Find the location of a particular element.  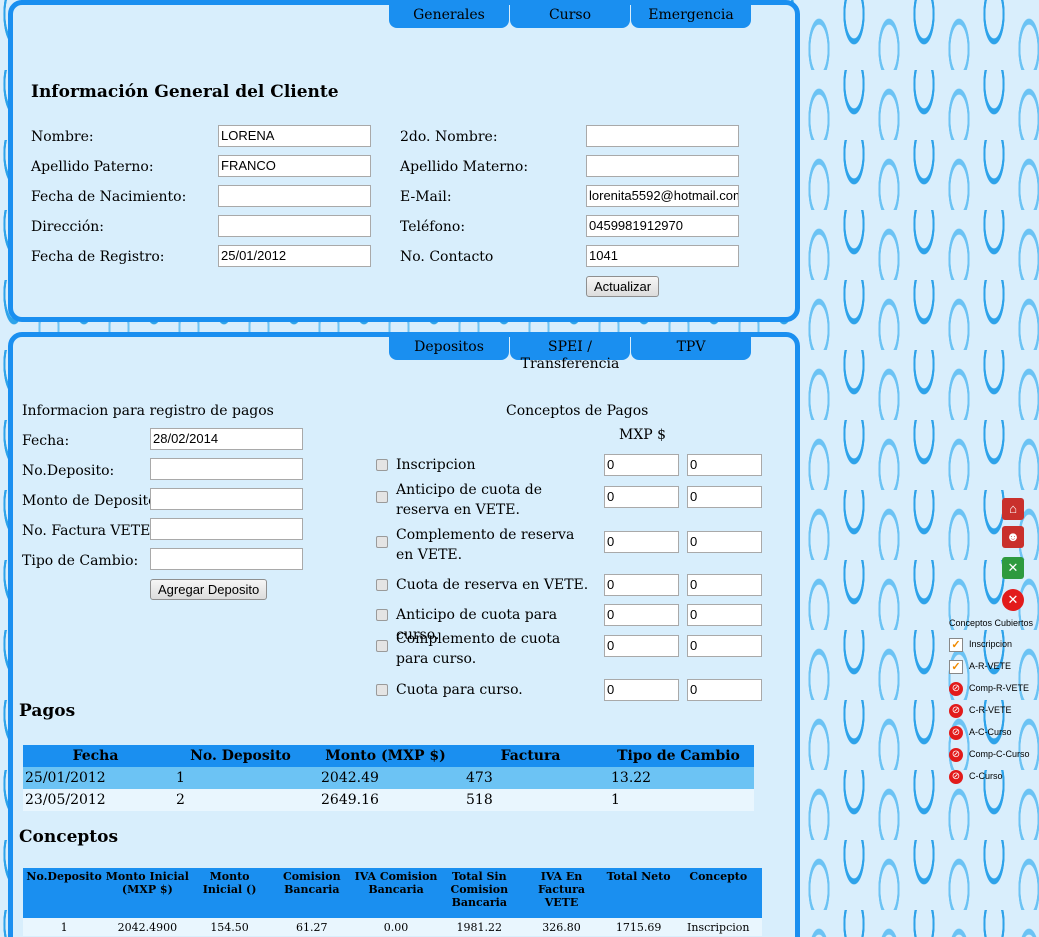

apellido-materno-input is located at coordinates (662, 166).